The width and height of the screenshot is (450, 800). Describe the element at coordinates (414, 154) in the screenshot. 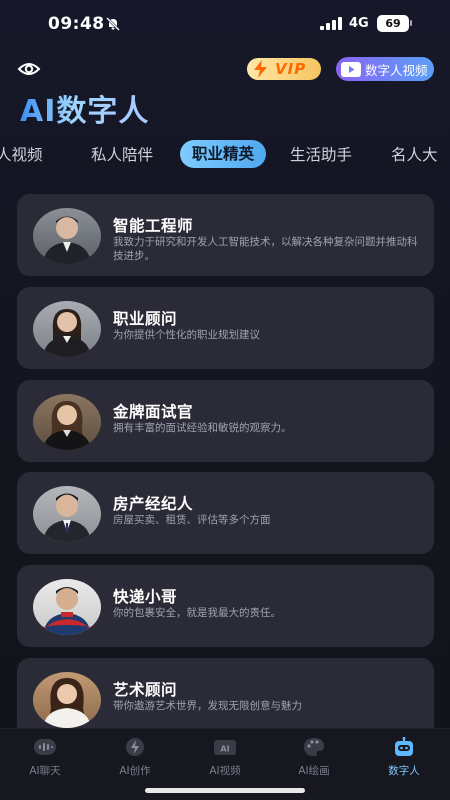

I see `tab-celebrity: 名人大` at that location.